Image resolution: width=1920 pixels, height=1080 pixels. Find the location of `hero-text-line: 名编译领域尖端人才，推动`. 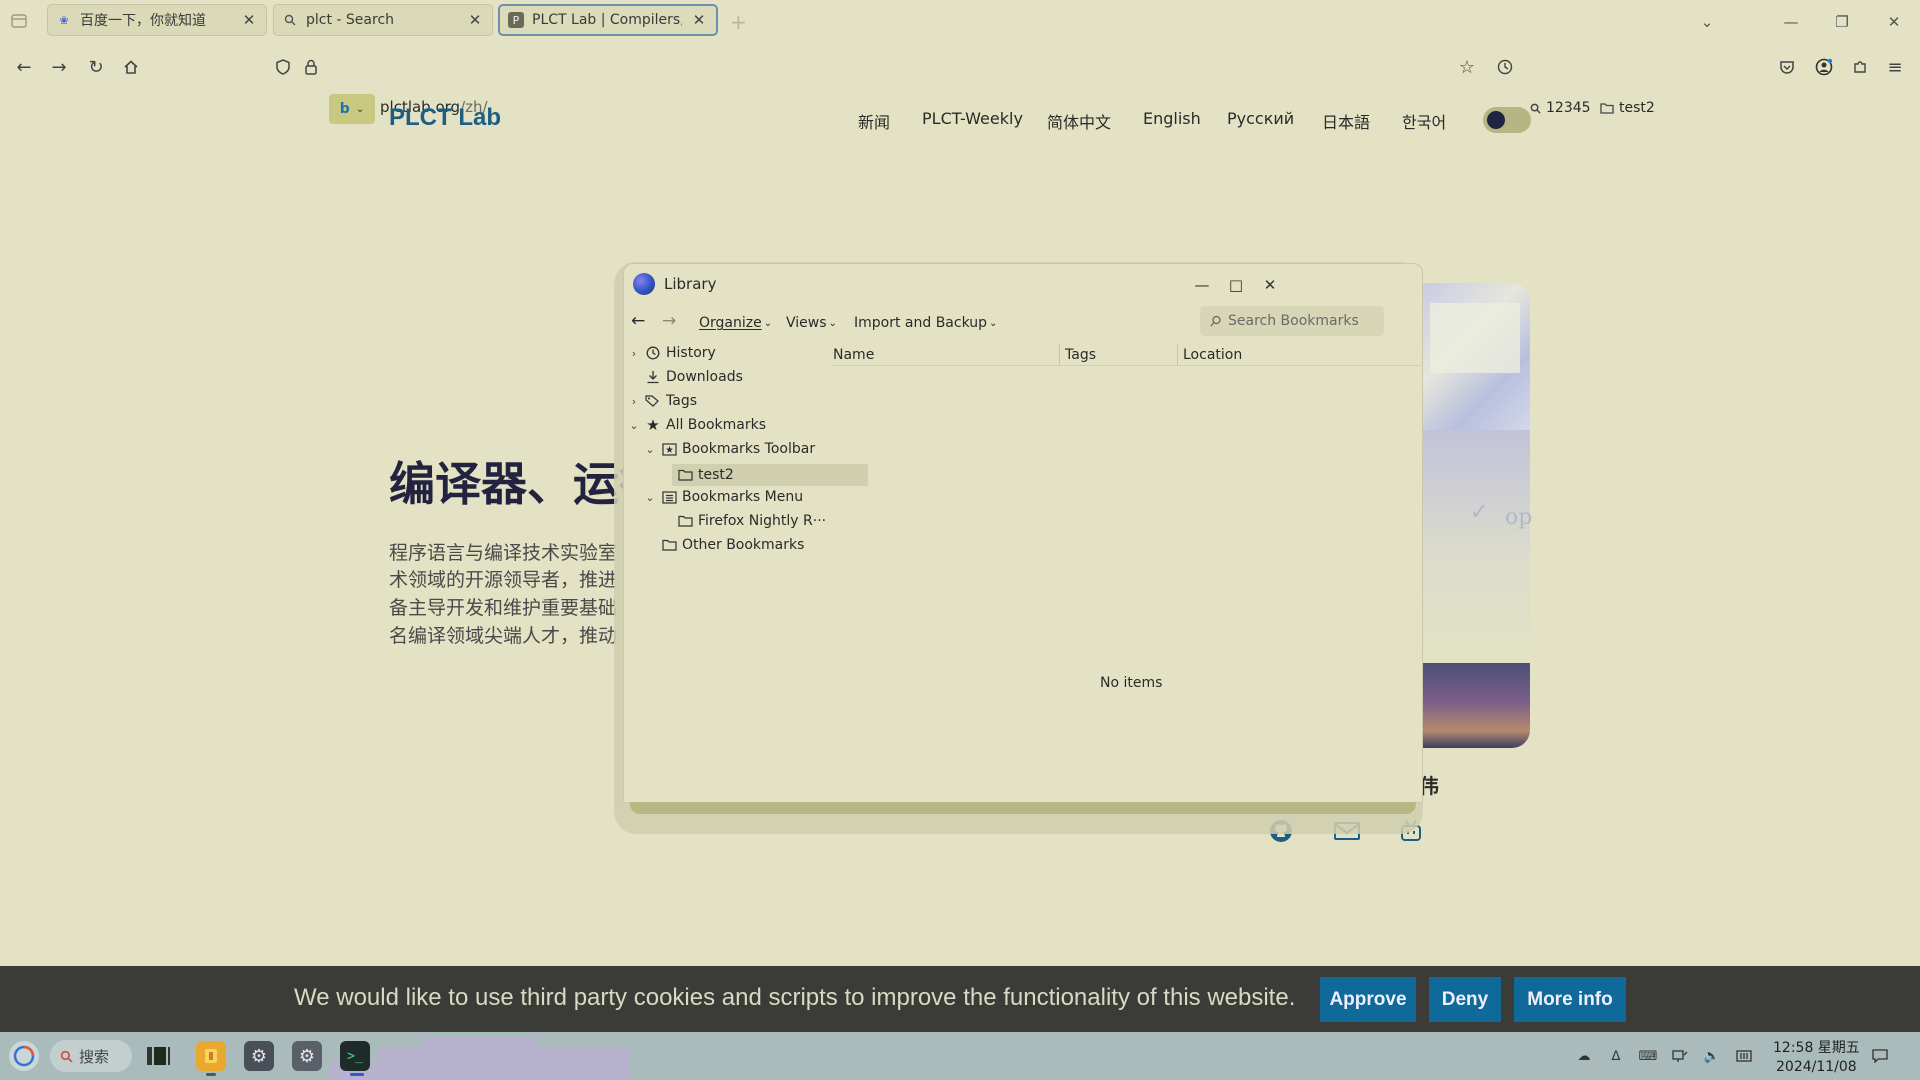

hero-text-line: 名编译领域尖端人才，推动 is located at coordinates (503, 636).